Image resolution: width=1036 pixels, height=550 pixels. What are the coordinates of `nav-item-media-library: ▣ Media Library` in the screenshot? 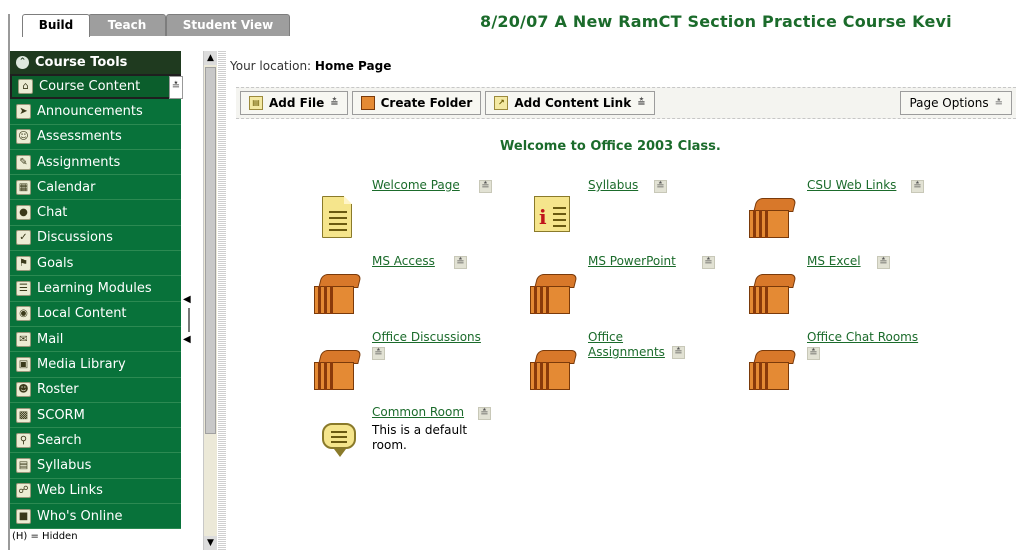 It's located at (95, 365).